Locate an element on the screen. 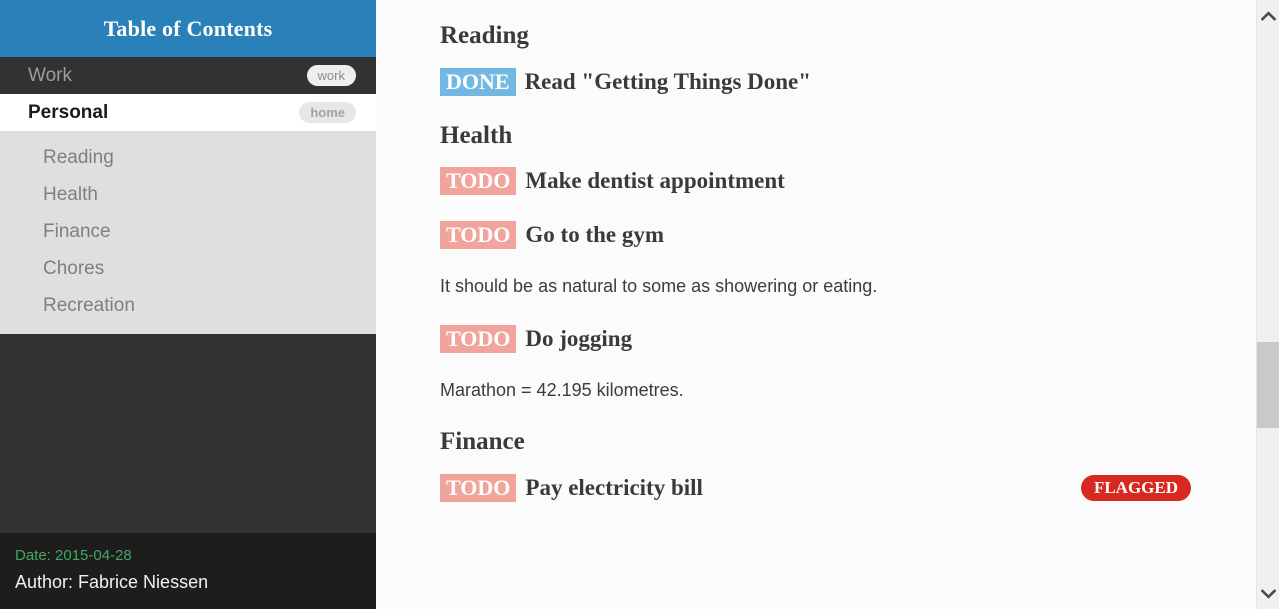  chevron-down-icon is located at coordinates (1268, 593).